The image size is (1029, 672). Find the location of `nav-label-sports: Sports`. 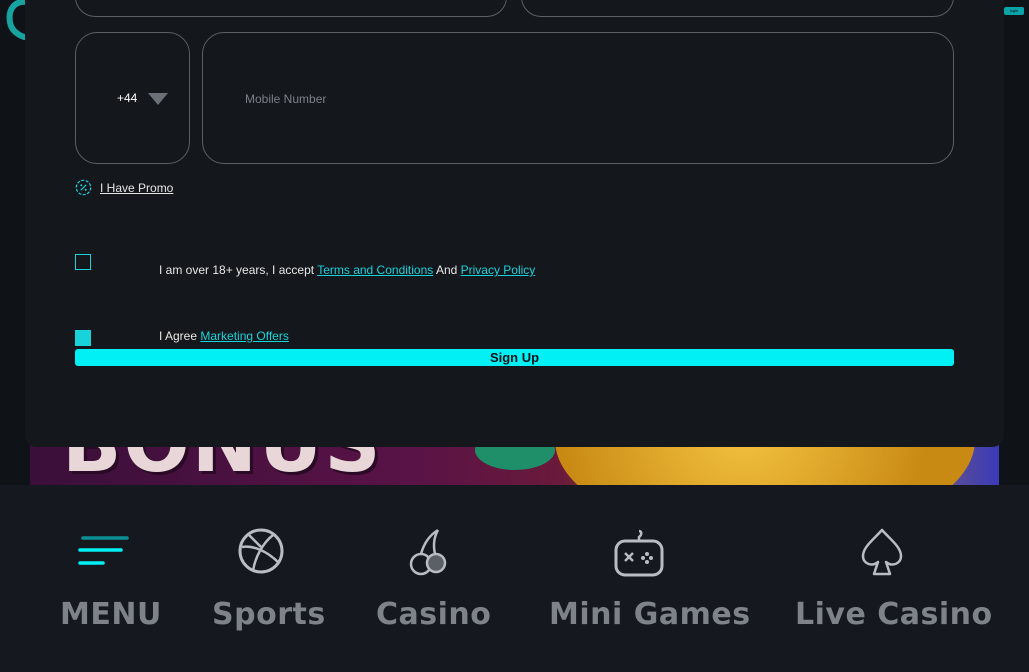

nav-label-sports: Sports is located at coordinates (269, 614).